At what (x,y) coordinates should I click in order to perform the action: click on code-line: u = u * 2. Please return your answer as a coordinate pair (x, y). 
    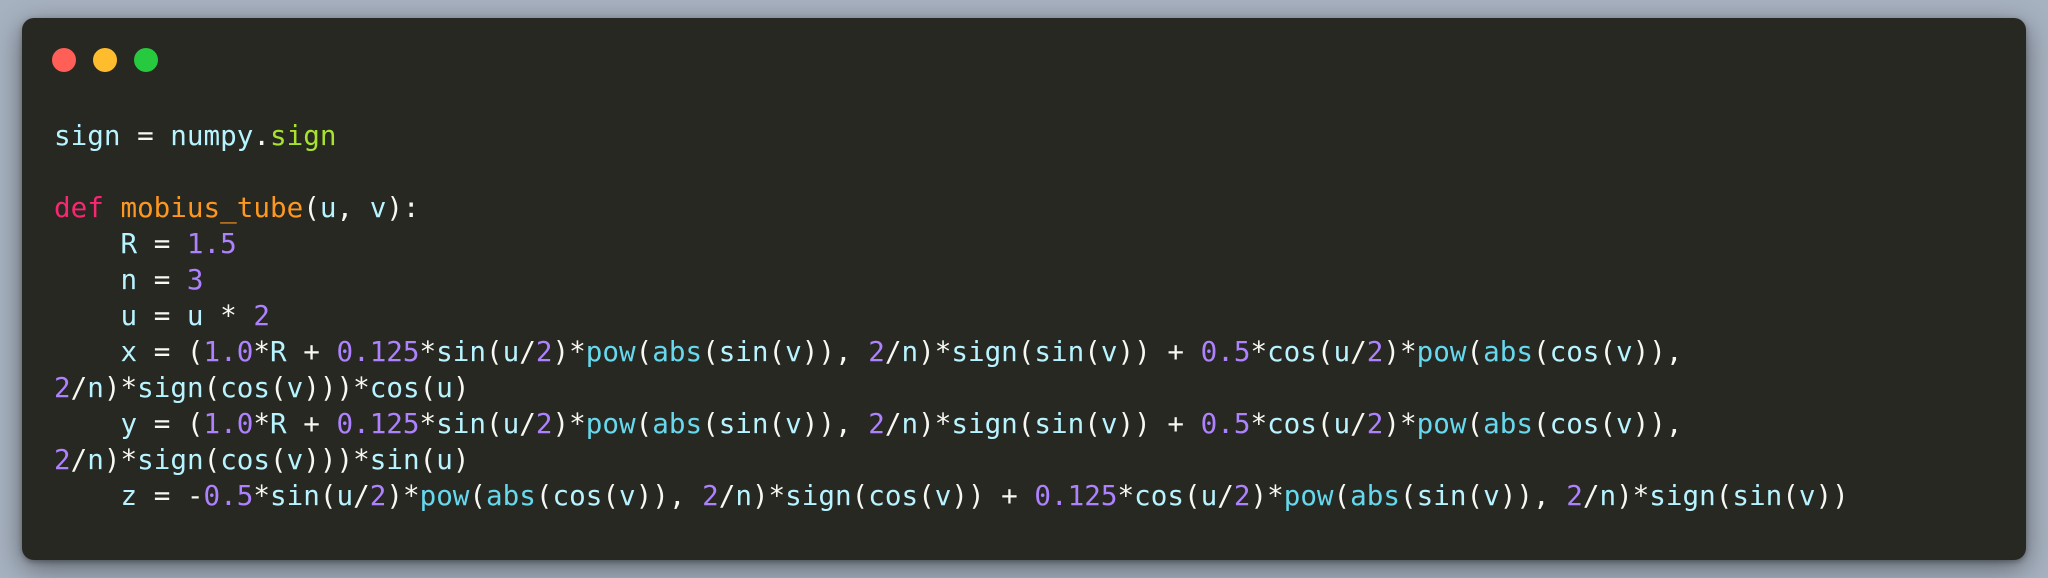
    Looking at the image, I should click on (1030, 316).